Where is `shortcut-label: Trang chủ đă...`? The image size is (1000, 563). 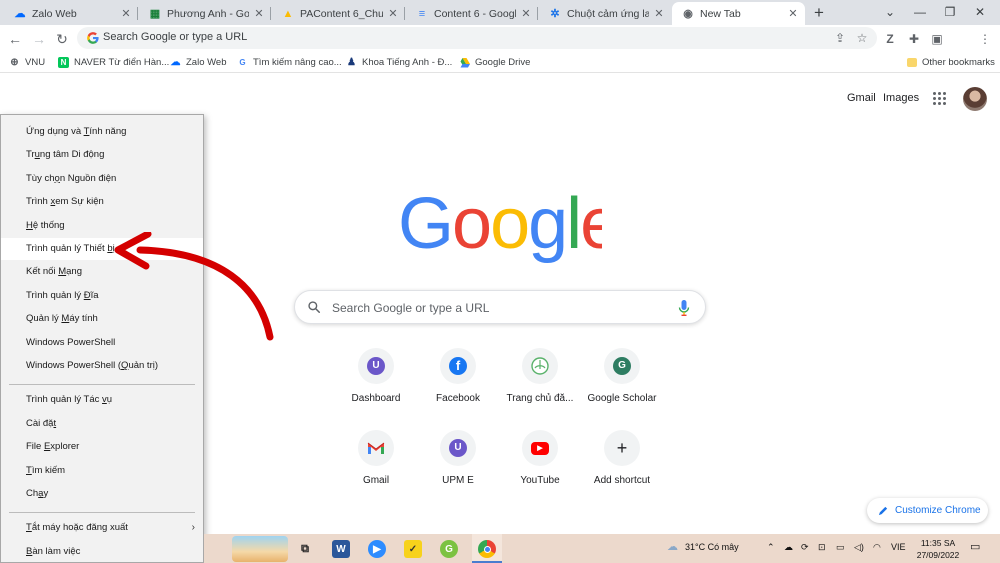 shortcut-label: Trang chủ đă... is located at coordinates (540, 398).